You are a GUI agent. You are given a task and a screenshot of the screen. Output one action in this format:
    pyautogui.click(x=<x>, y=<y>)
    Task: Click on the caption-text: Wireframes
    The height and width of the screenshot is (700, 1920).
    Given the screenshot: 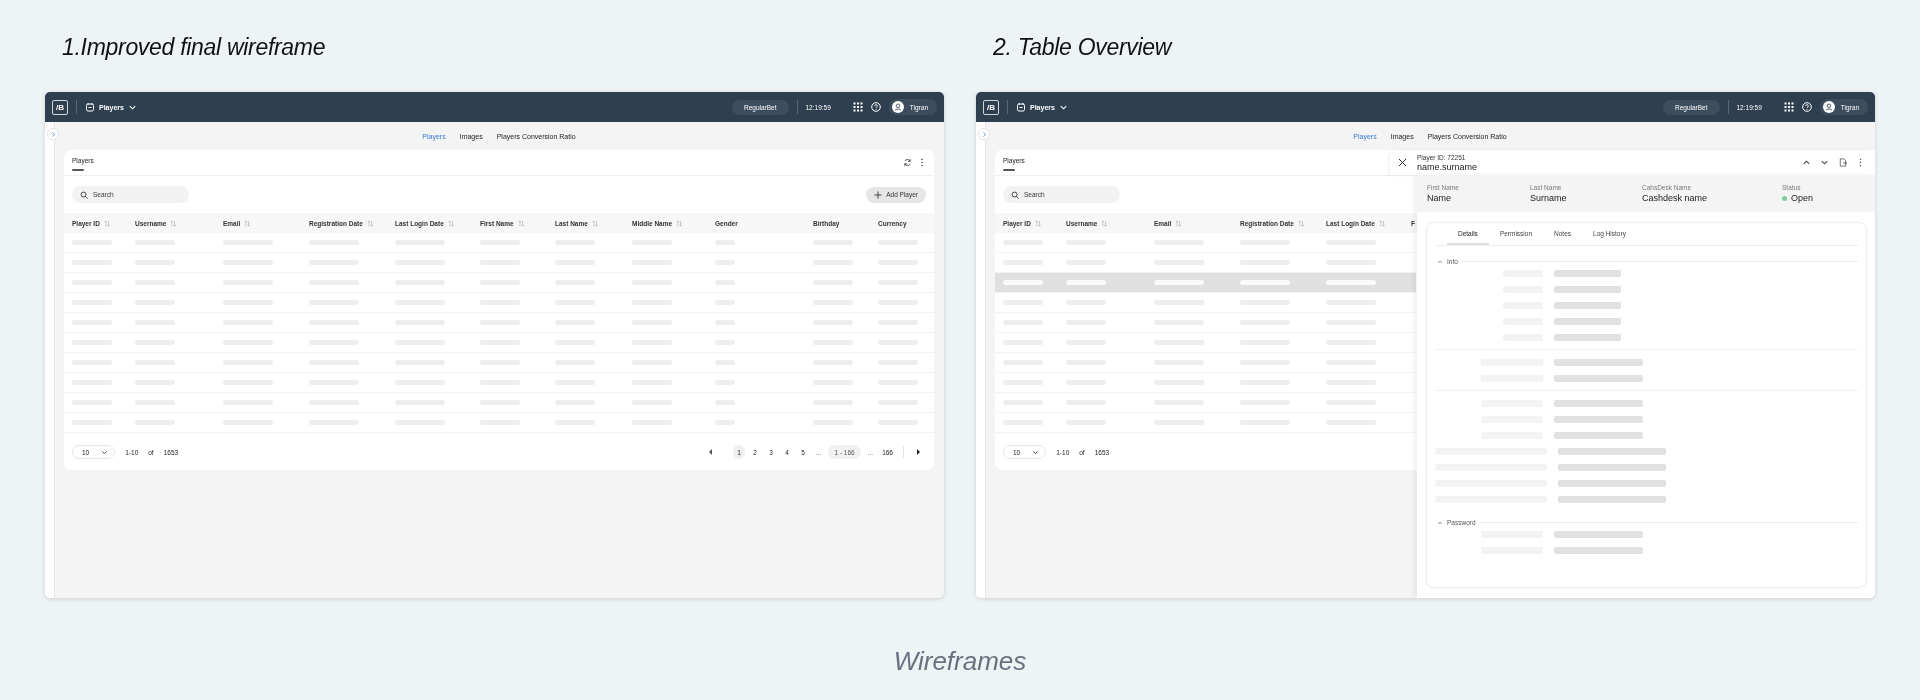 What is the action you would take?
    pyautogui.click(x=960, y=661)
    